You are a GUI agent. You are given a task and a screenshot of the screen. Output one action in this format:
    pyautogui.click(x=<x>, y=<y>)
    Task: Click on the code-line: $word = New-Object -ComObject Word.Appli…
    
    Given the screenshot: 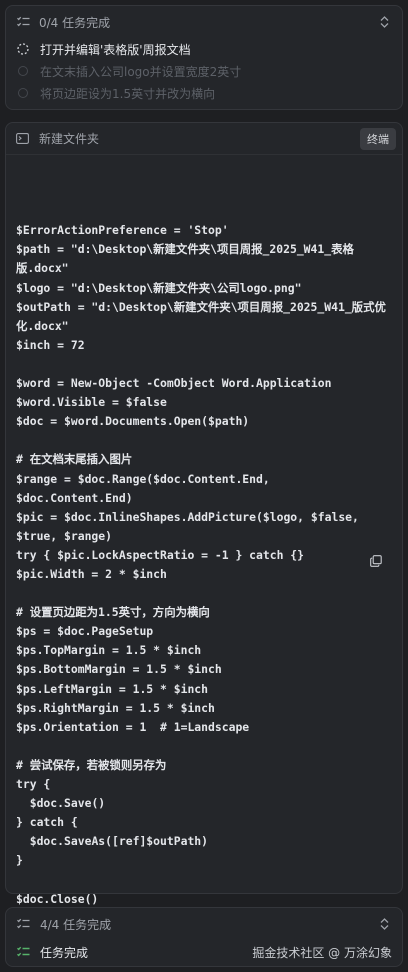 What is the action you would take?
    pyautogui.click(x=174, y=383)
    